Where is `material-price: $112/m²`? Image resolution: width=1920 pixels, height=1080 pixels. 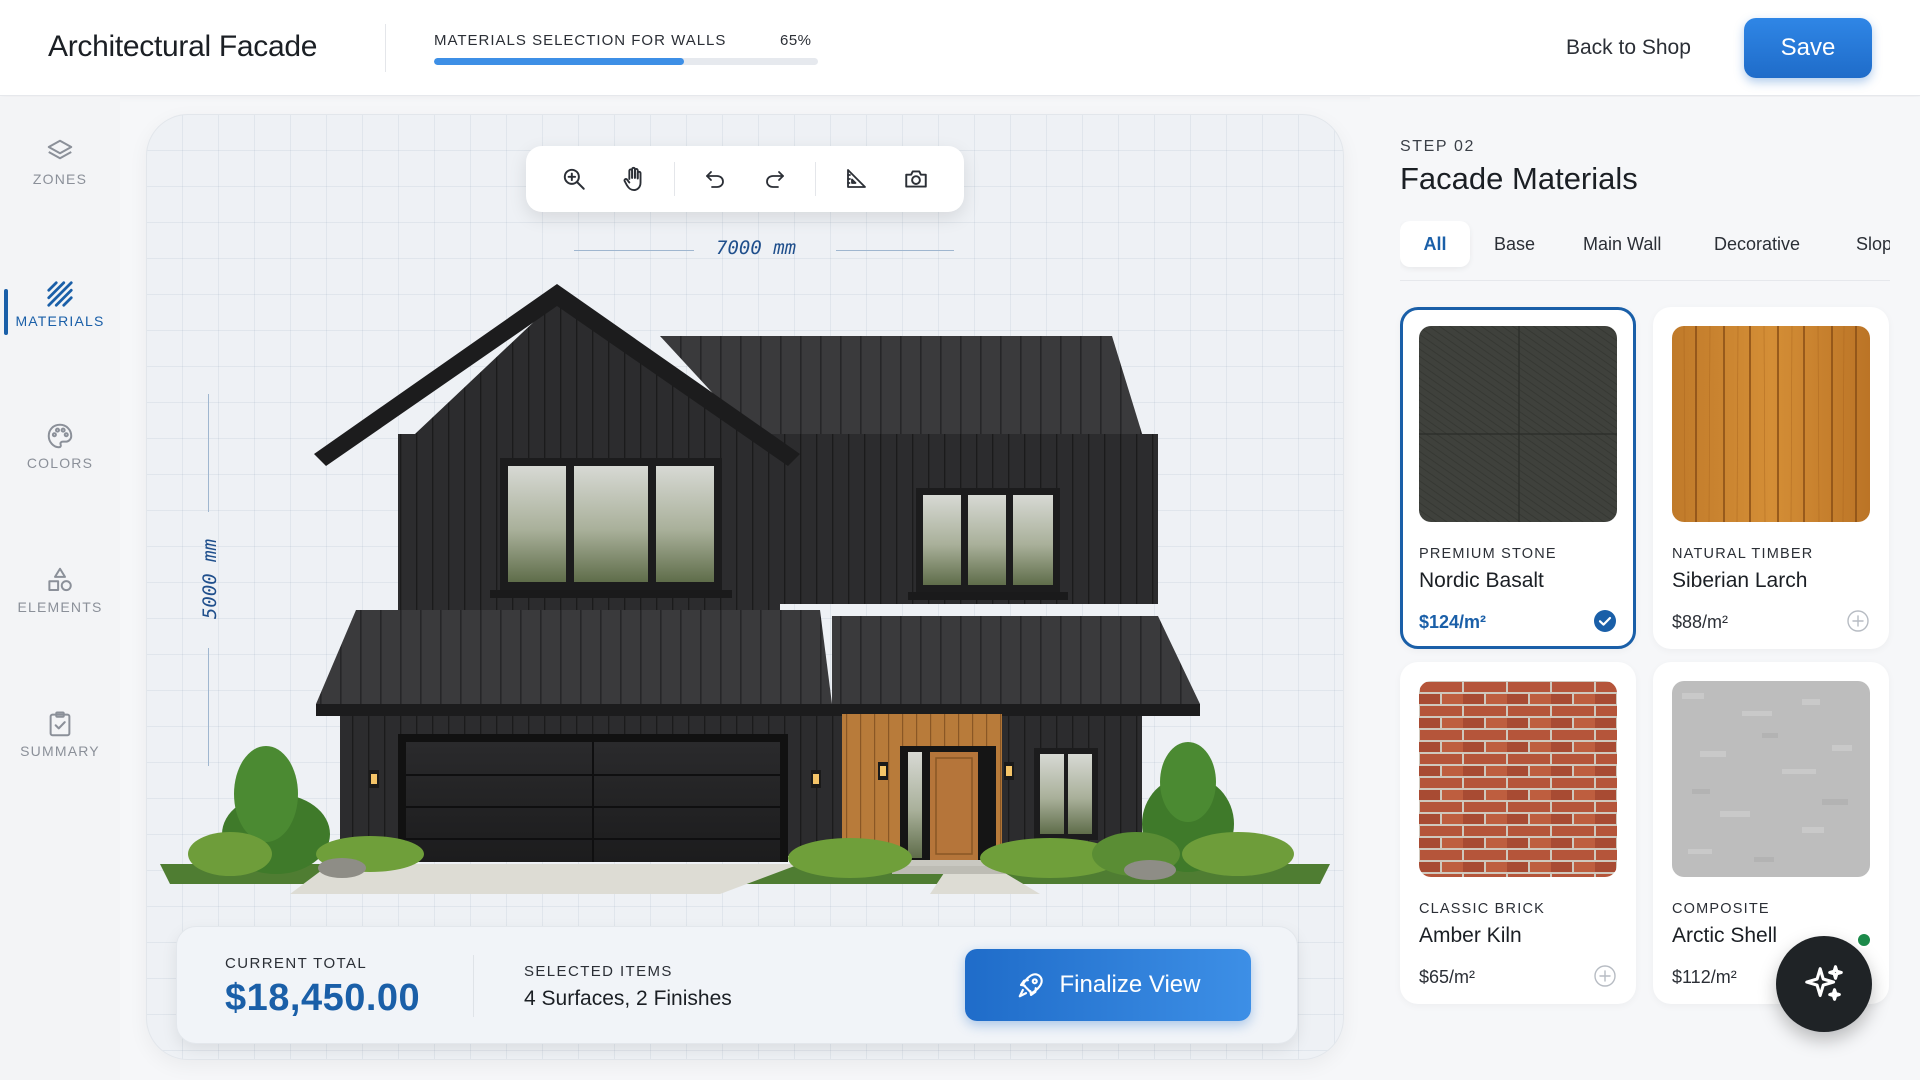 material-price: $112/m² is located at coordinates (1704, 977).